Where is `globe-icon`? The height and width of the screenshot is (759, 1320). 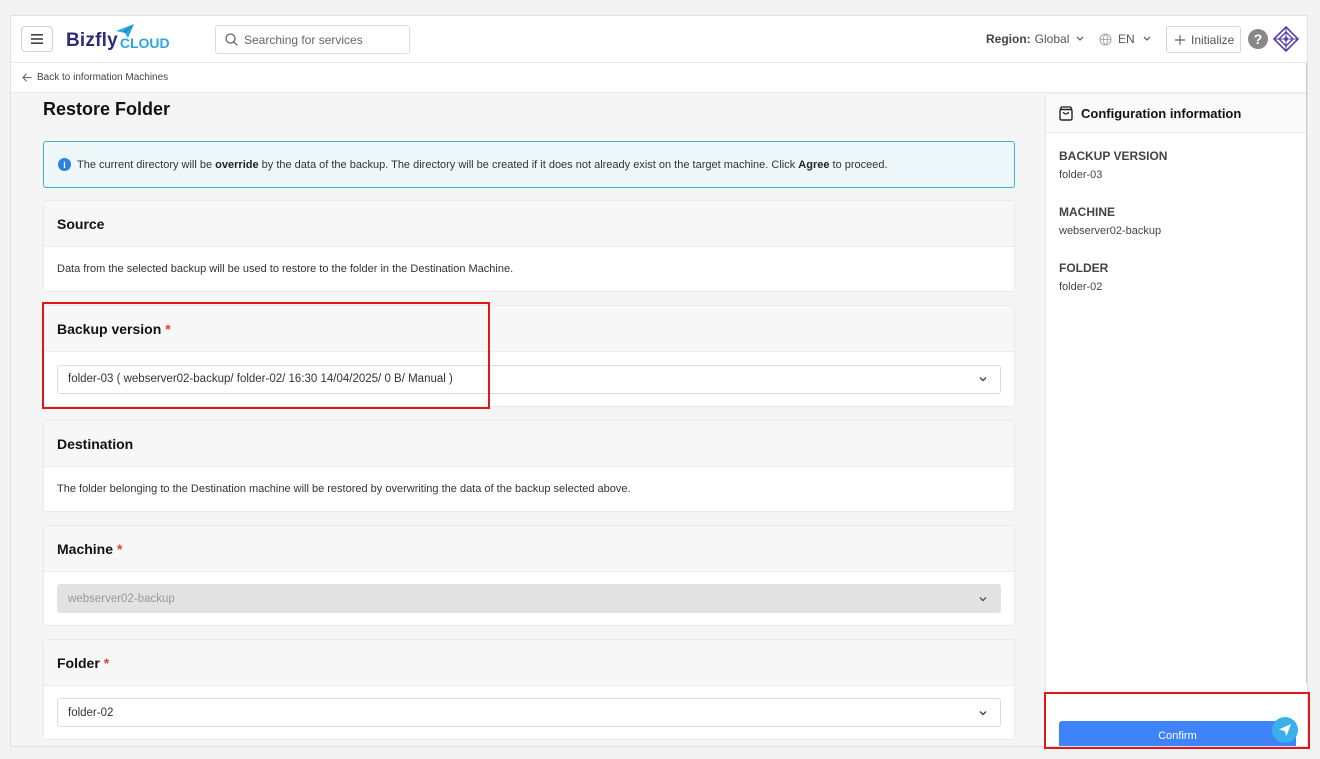 globe-icon is located at coordinates (1105, 39).